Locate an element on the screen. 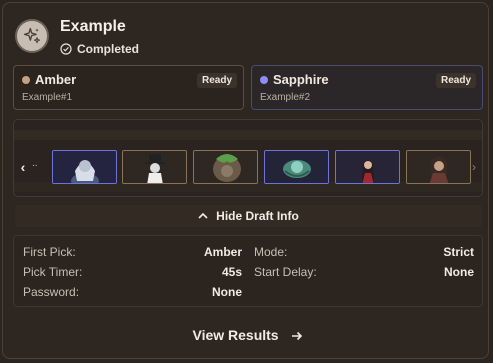  match-status: Completed is located at coordinates (99, 49).